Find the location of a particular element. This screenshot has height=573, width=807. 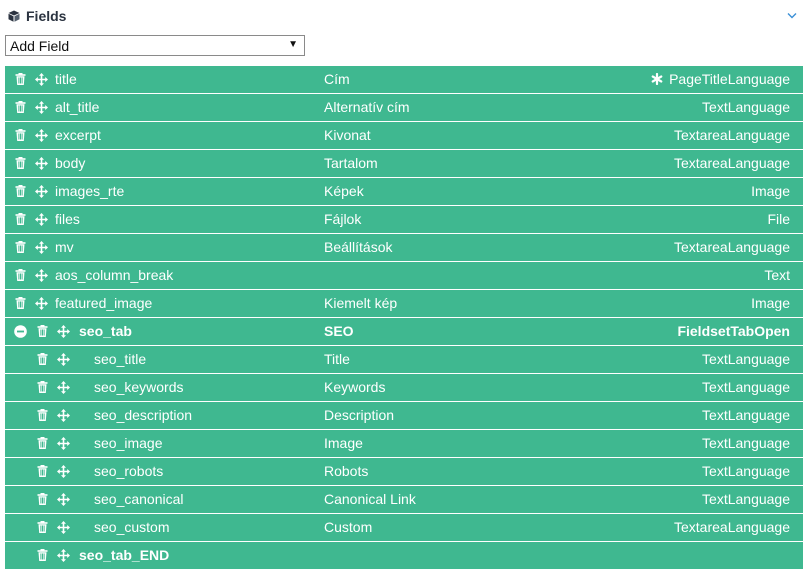

field-label: Keywords is located at coordinates (355, 387).